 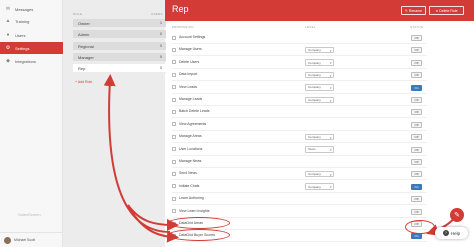 I want to click on role-name: Rep, so click(x=82, y=68).